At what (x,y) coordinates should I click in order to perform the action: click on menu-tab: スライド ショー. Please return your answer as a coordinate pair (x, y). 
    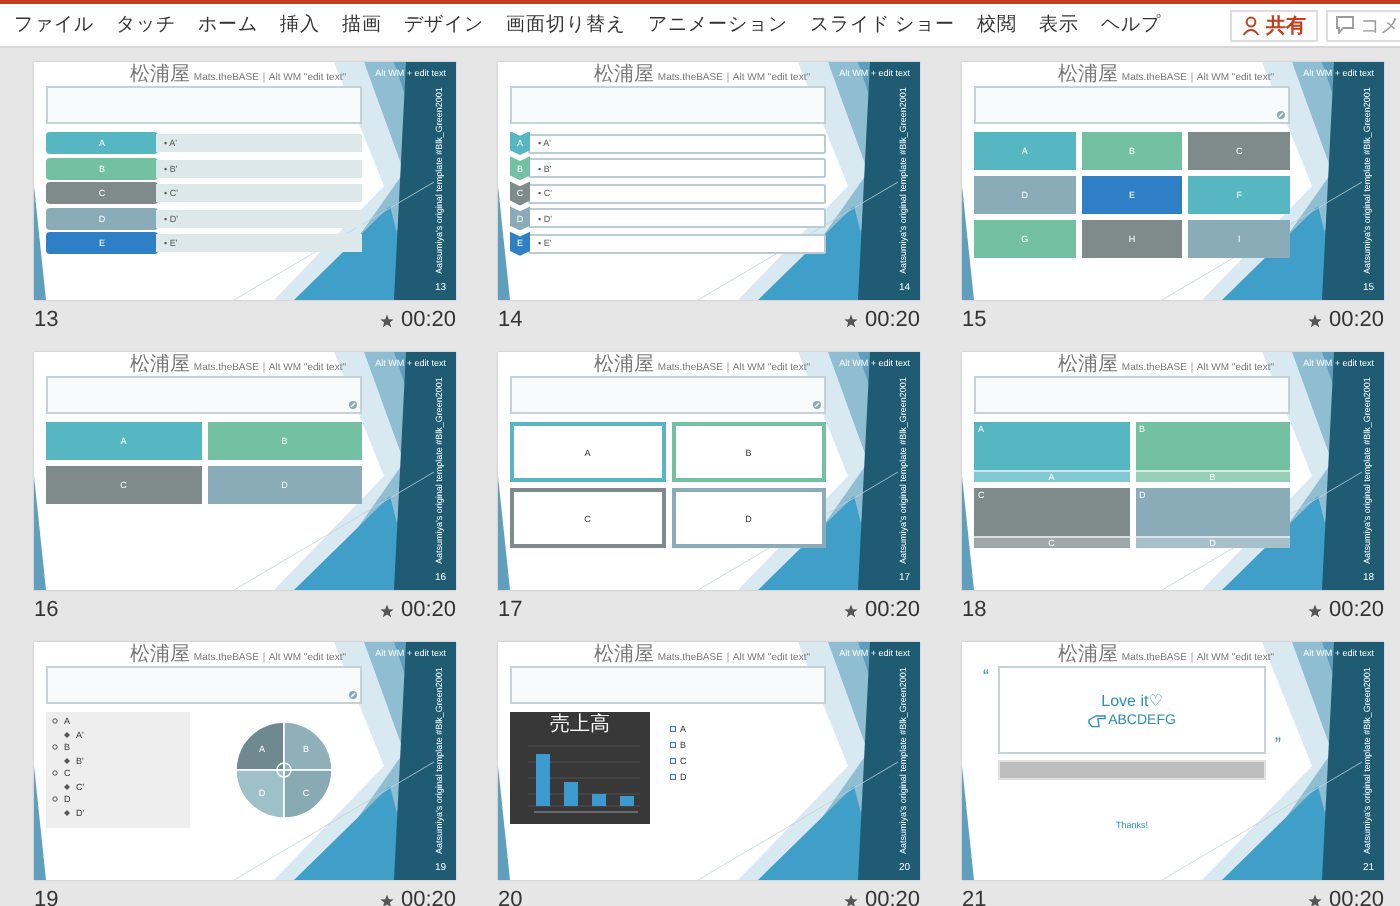
    Looking at the image, I should click on (883, 25).